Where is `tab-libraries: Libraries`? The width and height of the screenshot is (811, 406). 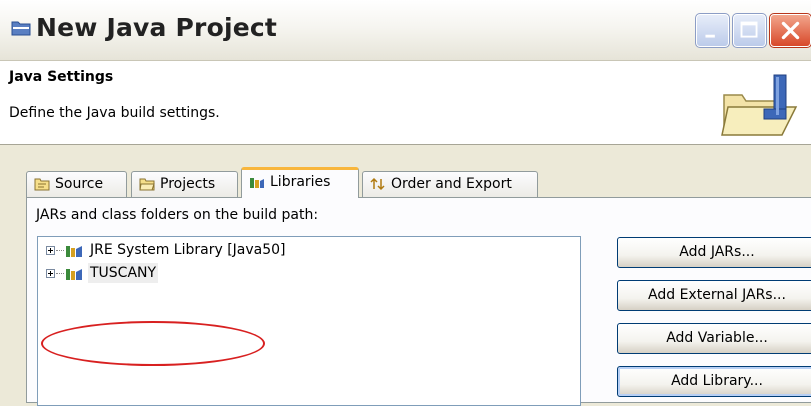
tab-libraries: Libraries is located at coordinates (300, 182).